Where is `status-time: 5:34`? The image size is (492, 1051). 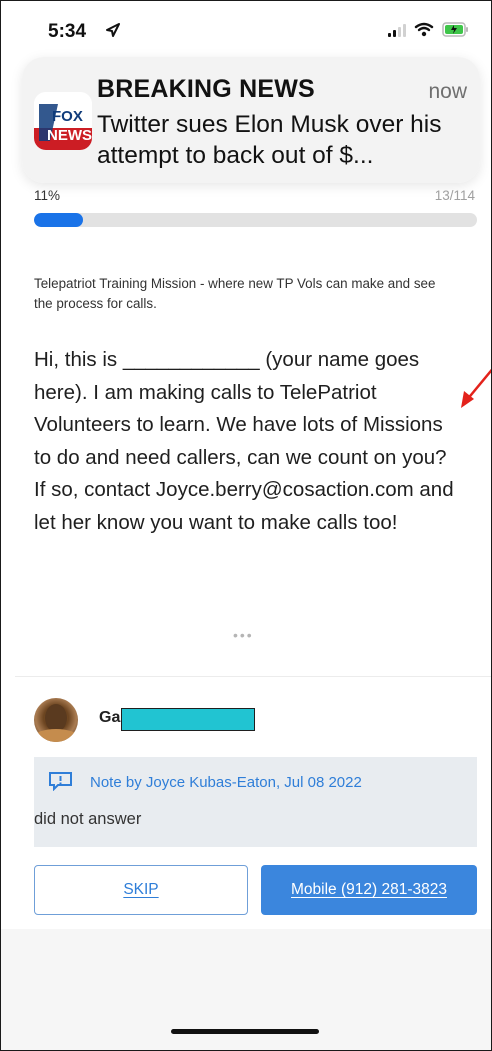
status-time: 5:34 is located at coordinates (67, 31).